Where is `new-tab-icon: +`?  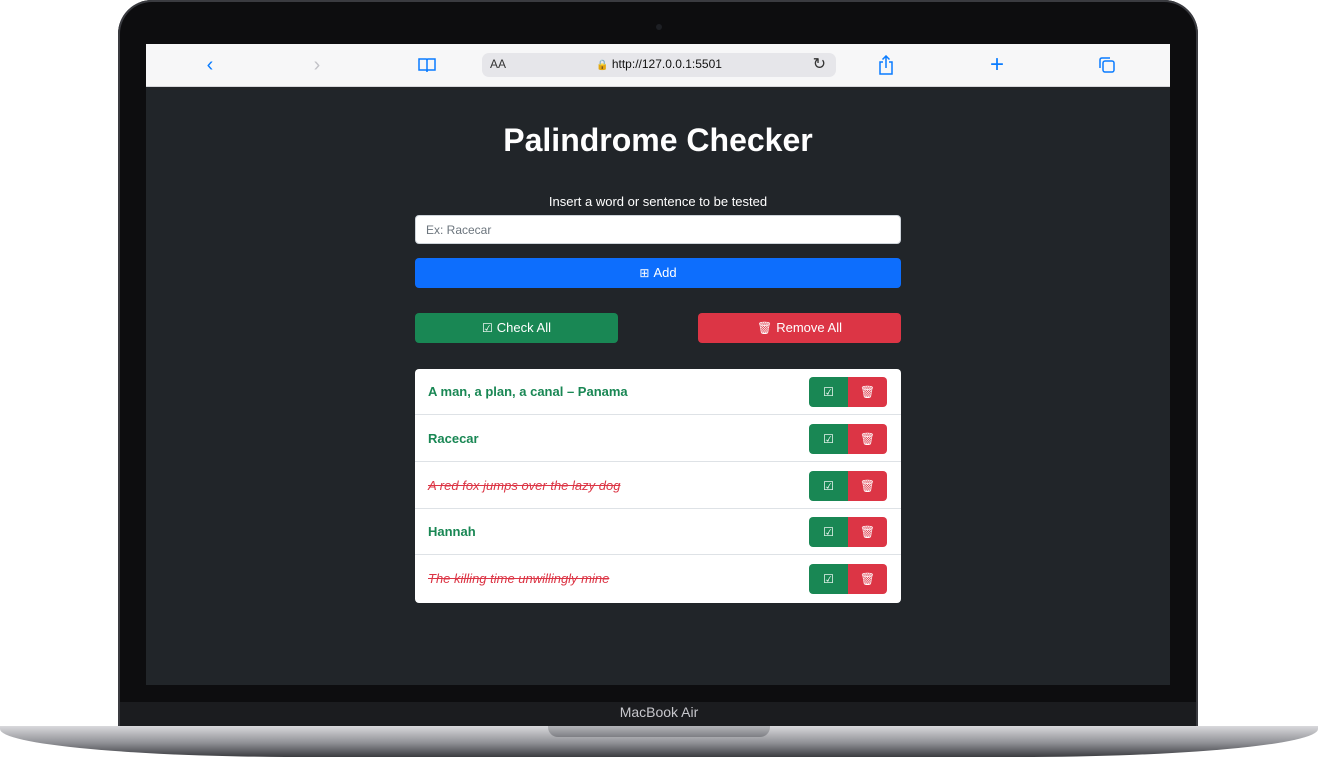 new-tab-icon: + is located at coordinates (997, 65).